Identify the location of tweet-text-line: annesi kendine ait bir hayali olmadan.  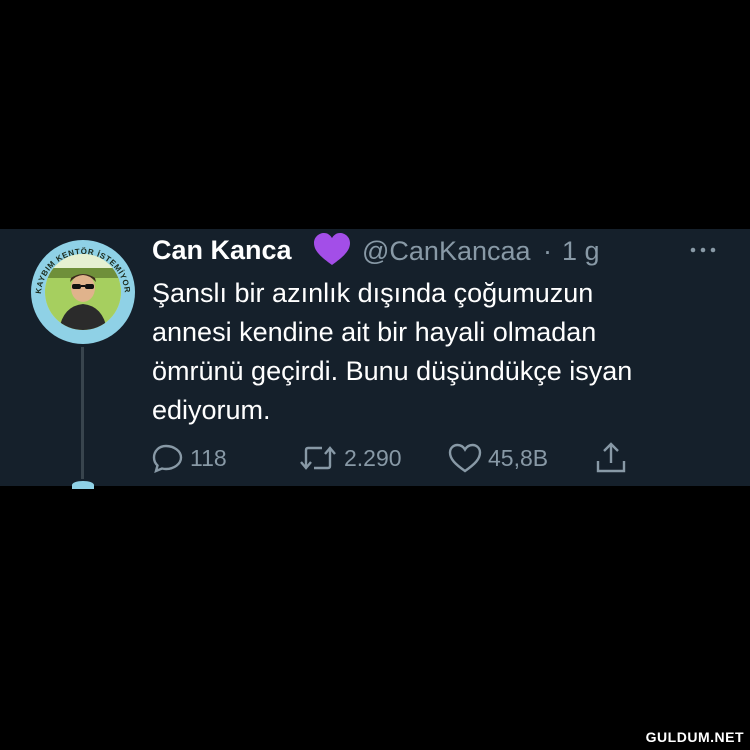
(374, 332).